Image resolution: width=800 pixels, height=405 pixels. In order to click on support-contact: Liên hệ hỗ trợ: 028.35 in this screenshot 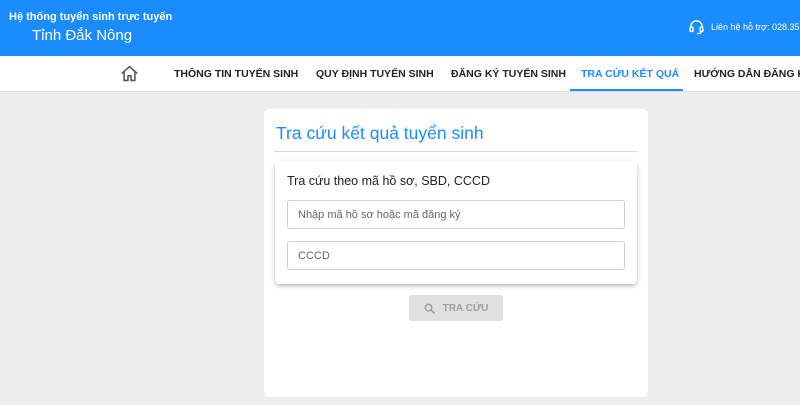, I will do `click(743, 26)`.